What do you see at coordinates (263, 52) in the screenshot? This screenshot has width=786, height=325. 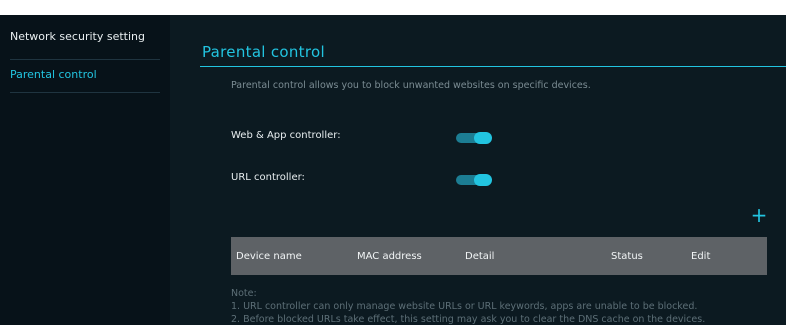 I see `page-title: Parental control` at bounding box center [263, 52].